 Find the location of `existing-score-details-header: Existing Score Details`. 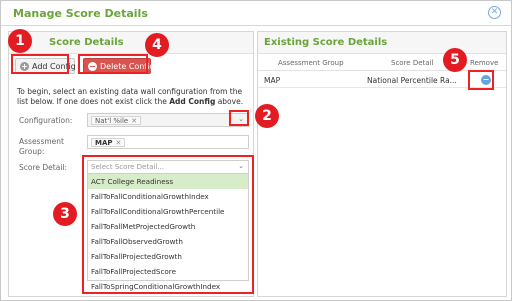

existing-score-details-header: Existing Score Details is located at coordinates (382, 43).